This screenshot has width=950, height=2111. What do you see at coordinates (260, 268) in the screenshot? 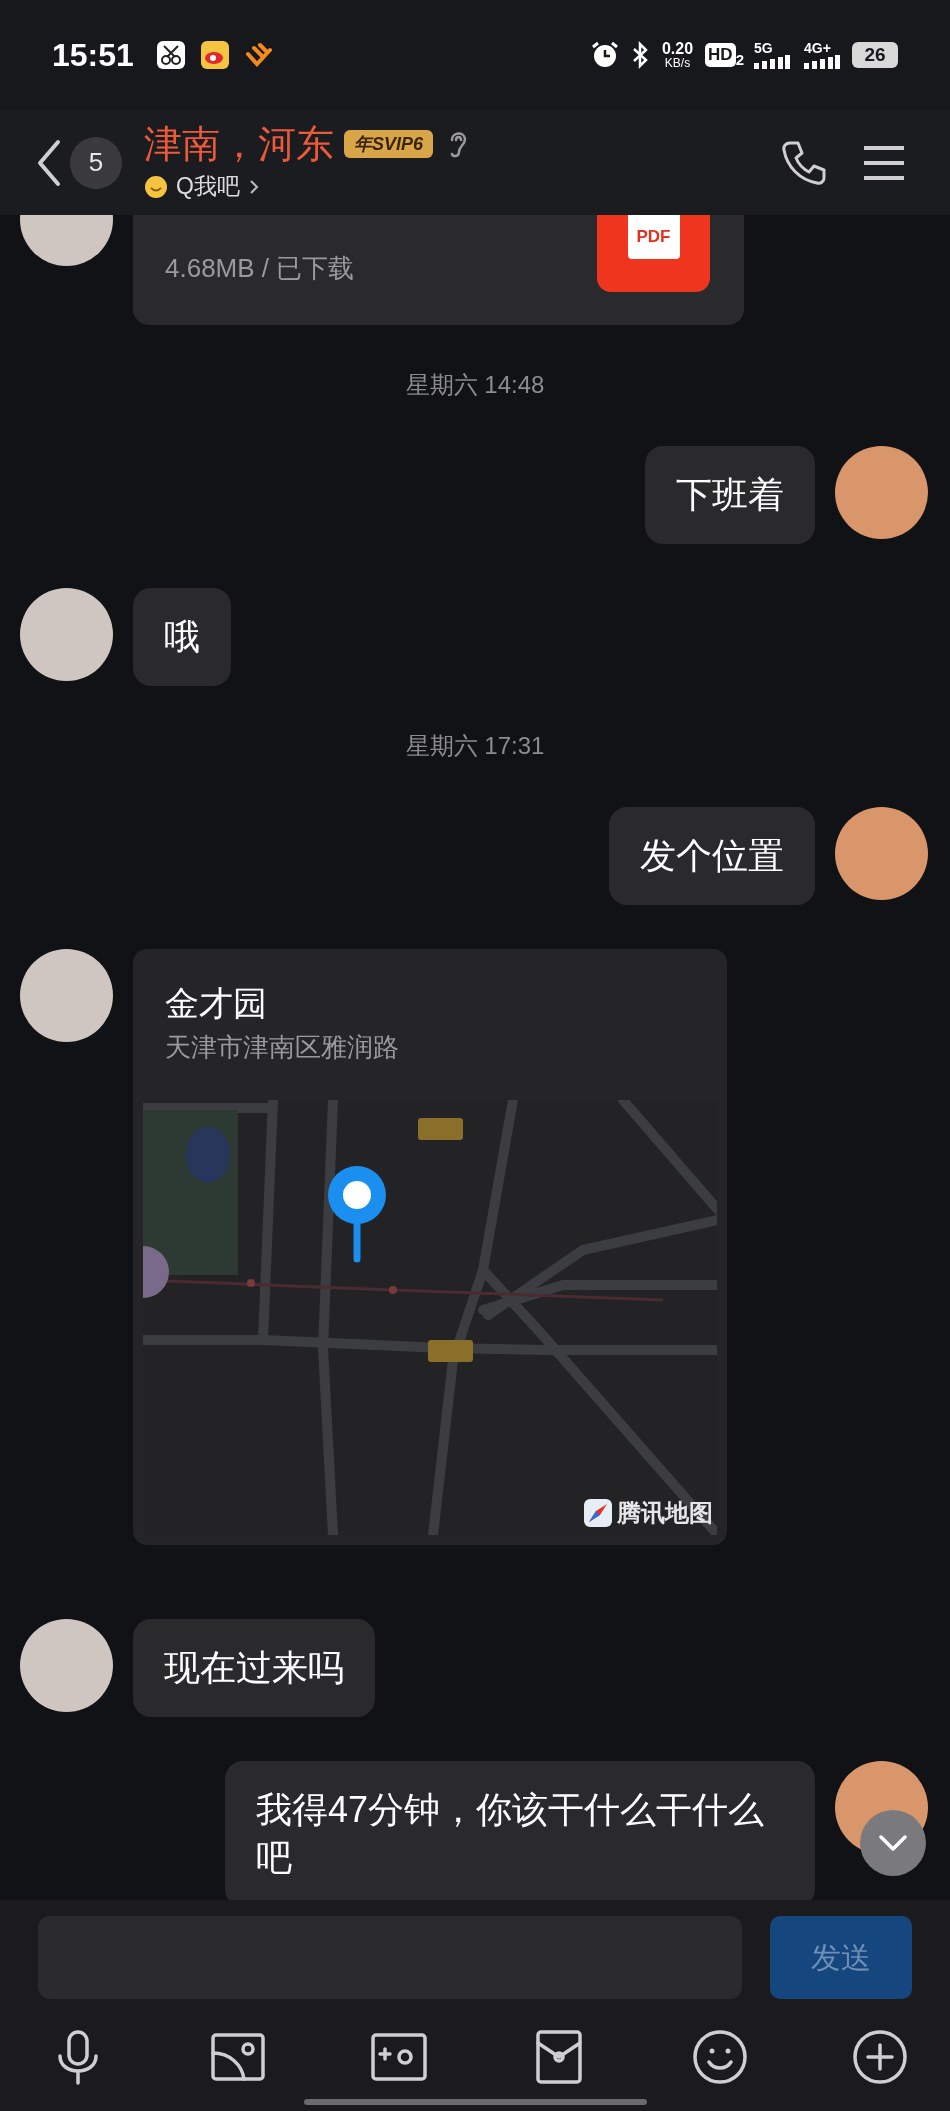
I see `file-size: 4.68MB / 已下载` at bounding box center [260, 268].